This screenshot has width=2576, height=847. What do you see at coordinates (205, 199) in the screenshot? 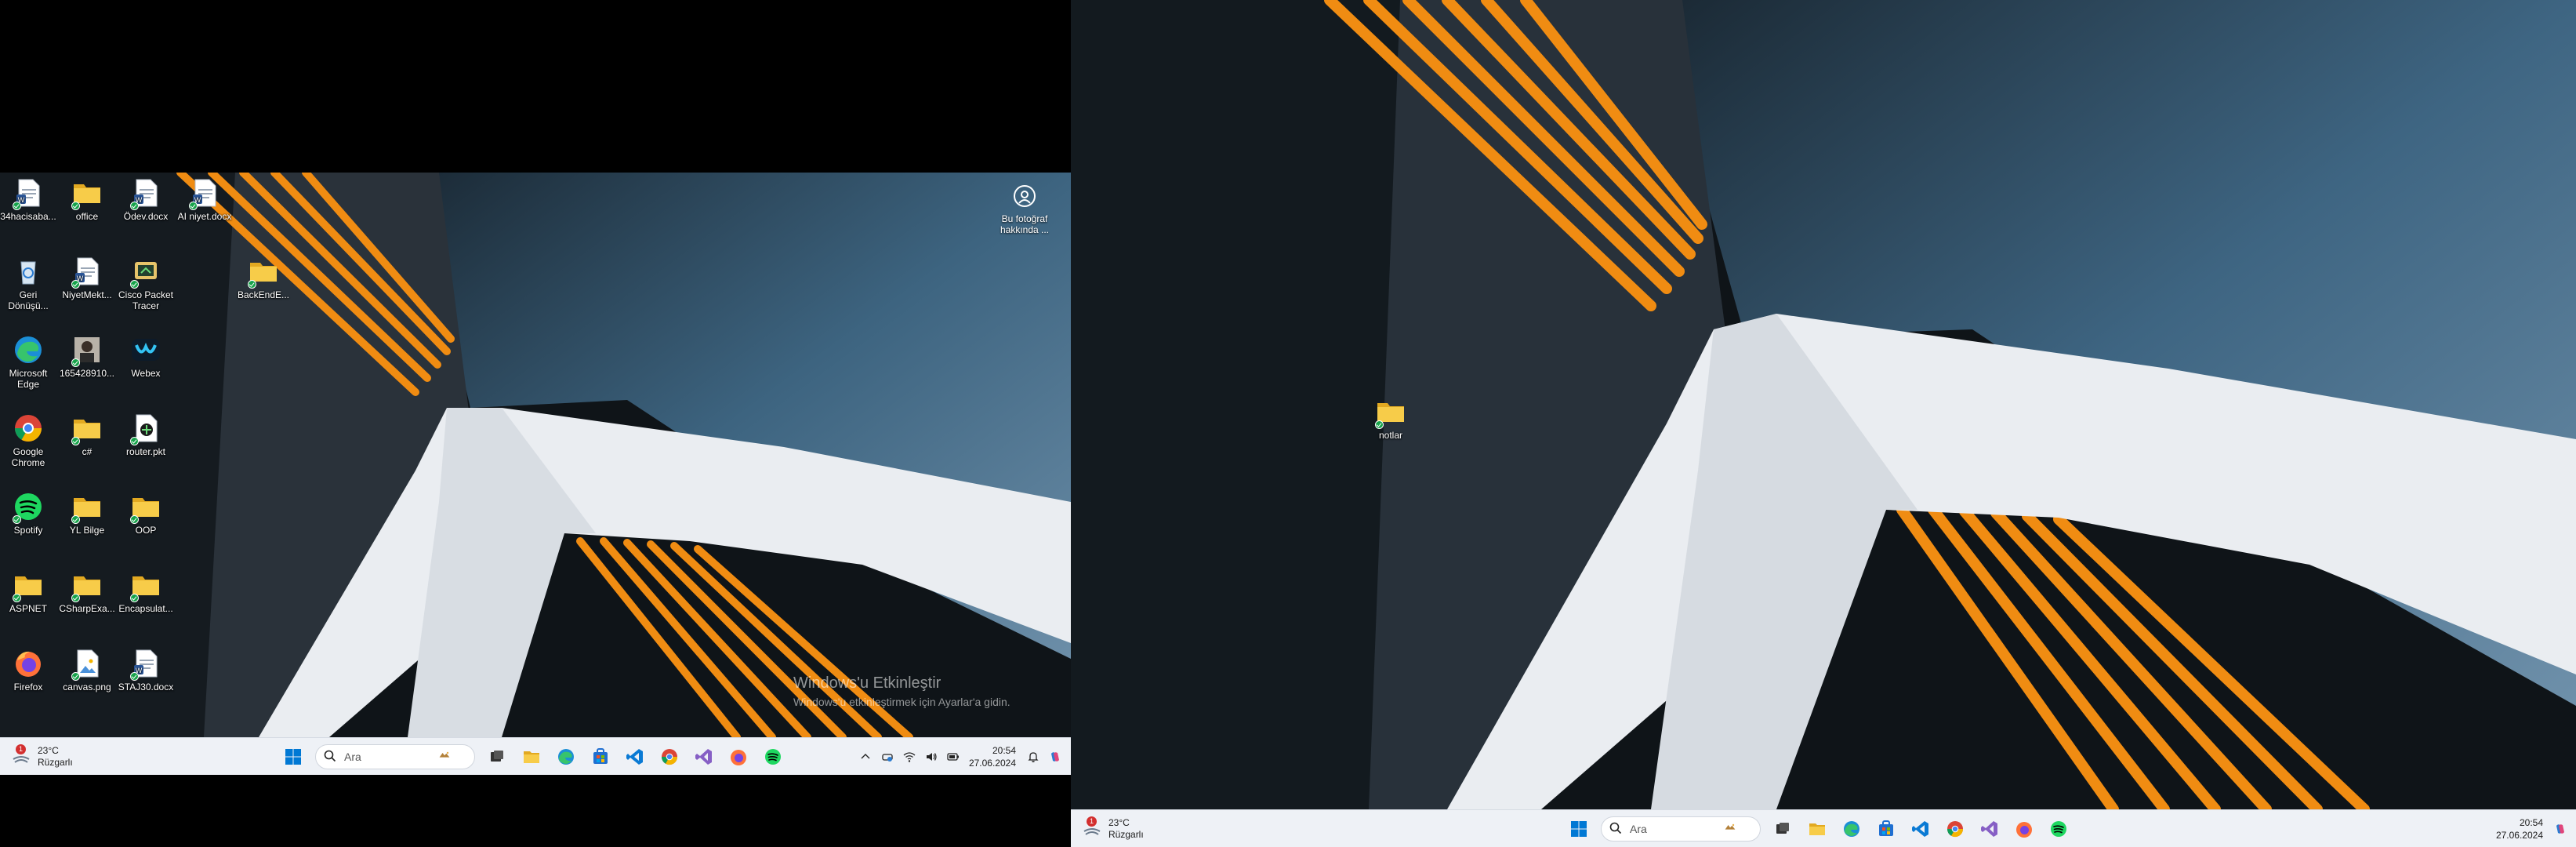
I see `desktop-icon-ai-niyet-docx: W AI niyet.docx` at bounding box center [205, 199].